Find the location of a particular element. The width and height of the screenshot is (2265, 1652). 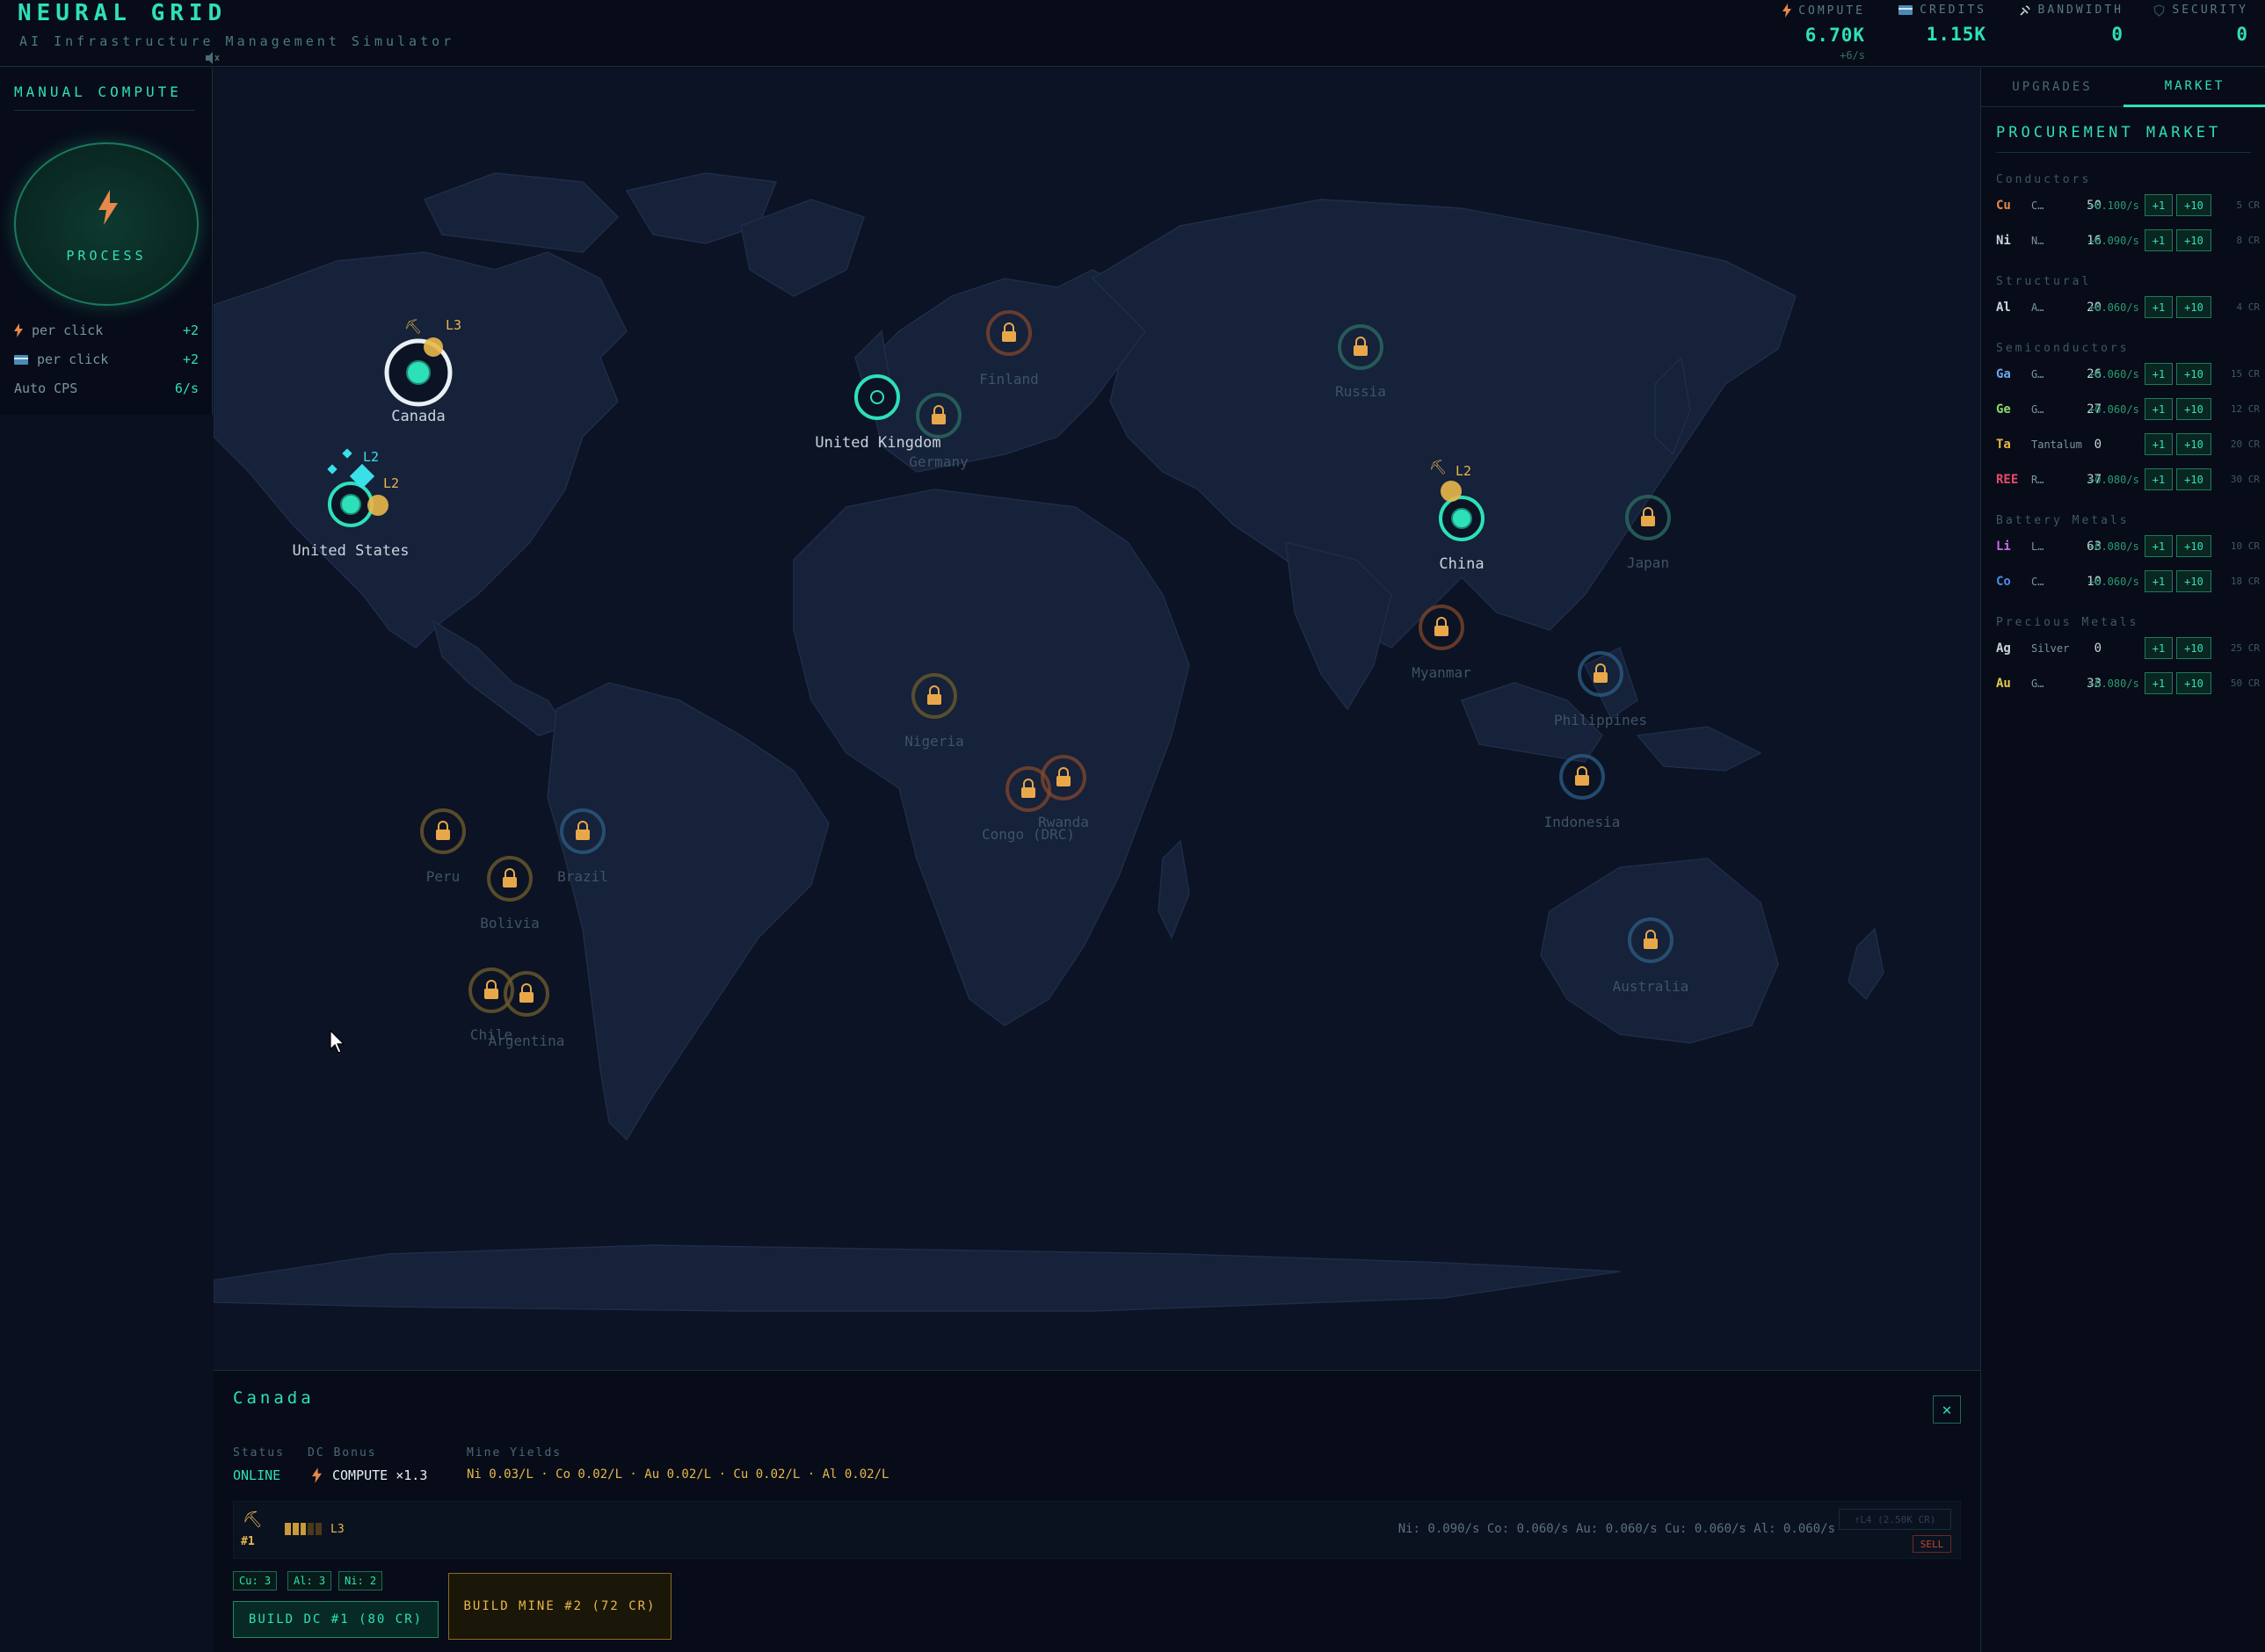

stat-security-label: SECURITY is located at coordinates (2210, 10).